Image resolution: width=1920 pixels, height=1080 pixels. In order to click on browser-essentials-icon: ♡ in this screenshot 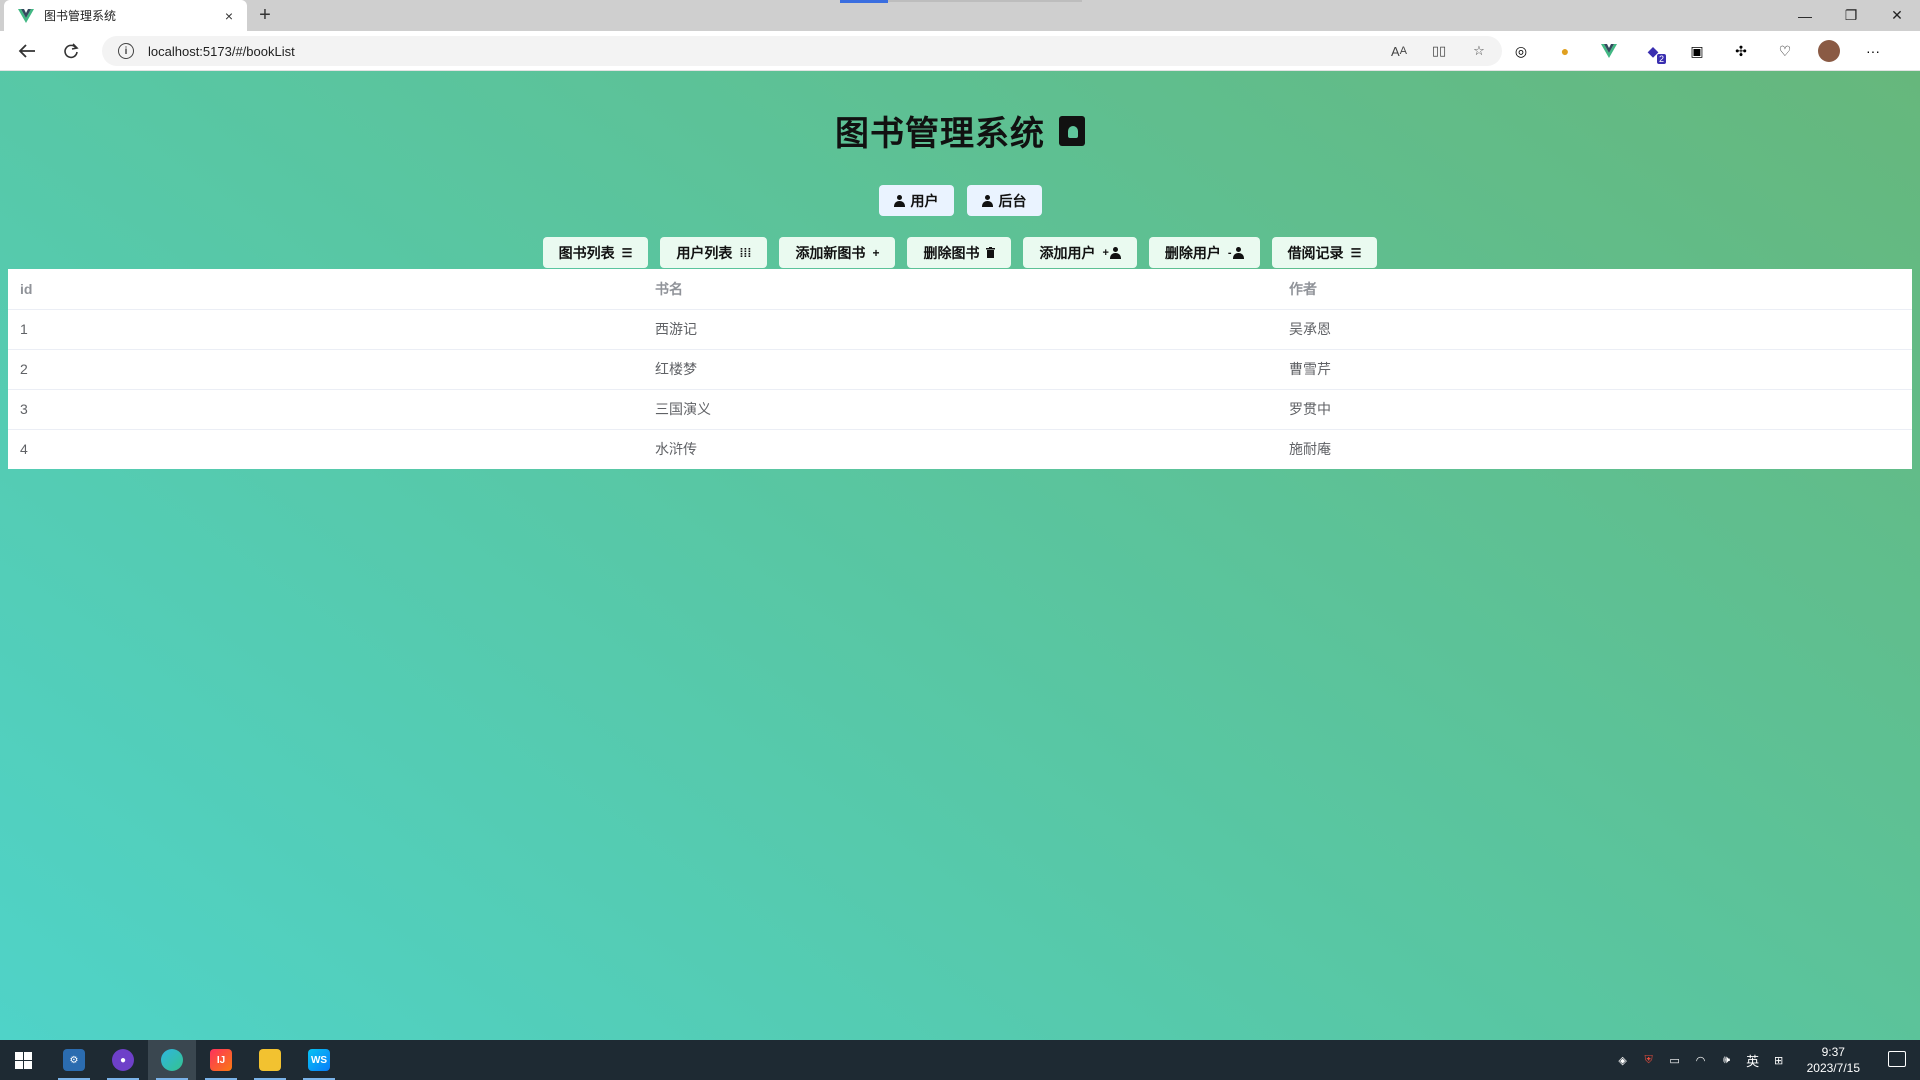, I will do `click(1785, 51)`.